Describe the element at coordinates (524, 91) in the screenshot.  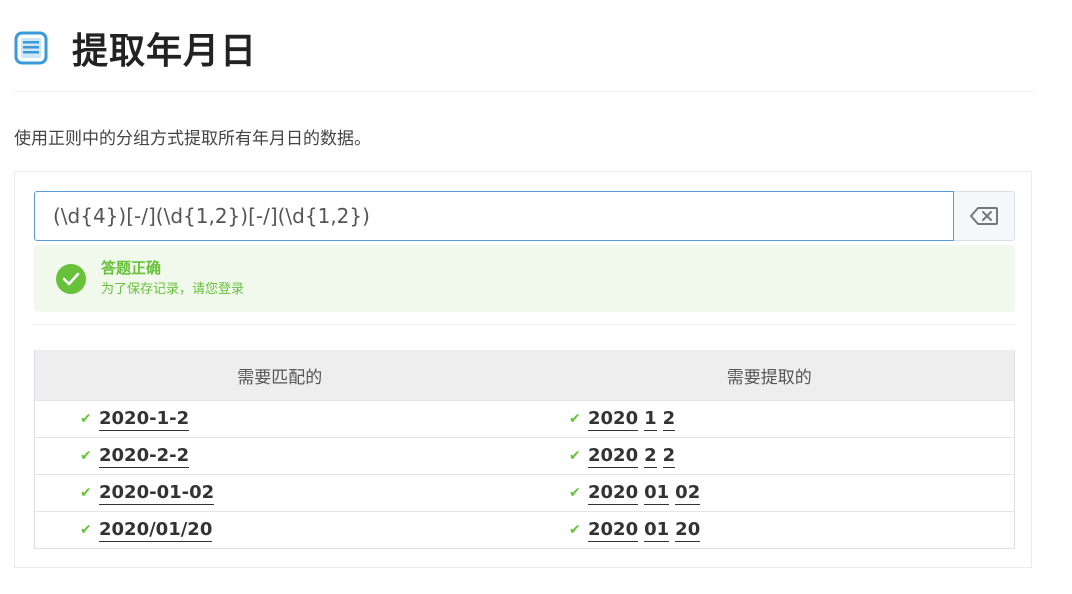
I see `header-divider` at that location.